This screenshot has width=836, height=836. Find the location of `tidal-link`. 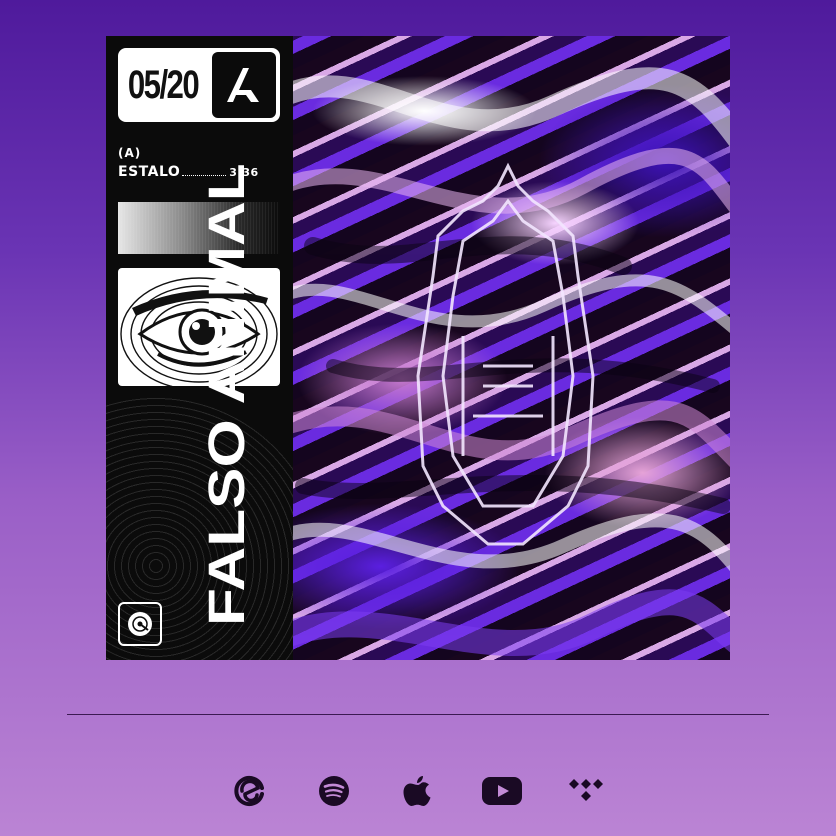

tidal-link is located at coordinates (586, 791).